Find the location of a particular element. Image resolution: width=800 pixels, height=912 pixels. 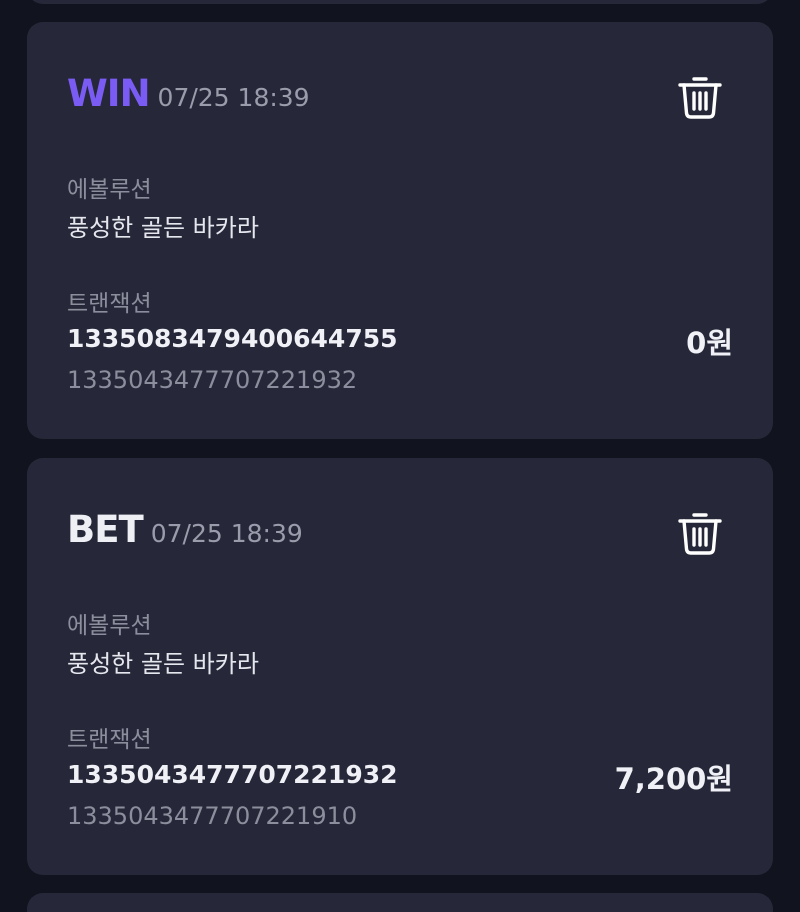

transaction-id: 1335083479400644755 is located at coordinates (232, 338).